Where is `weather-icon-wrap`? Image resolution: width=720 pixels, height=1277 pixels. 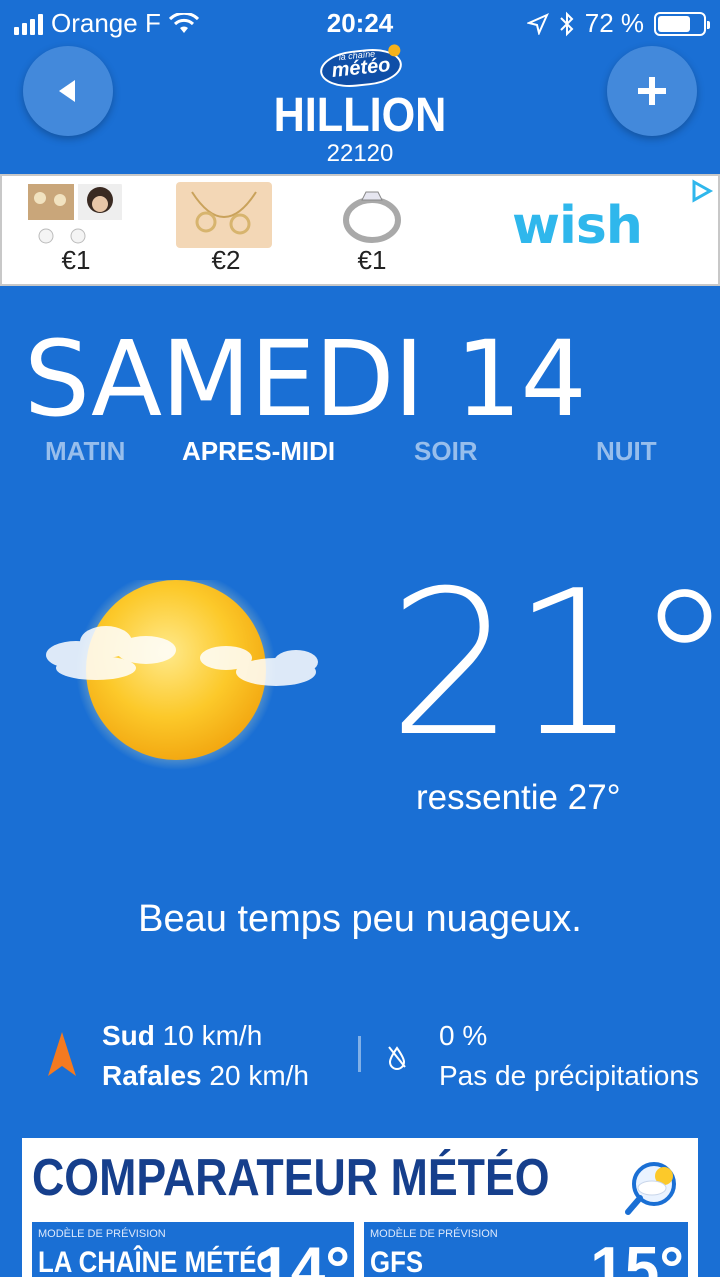 weather-icon-wrap is located at coordinates (186, 670).